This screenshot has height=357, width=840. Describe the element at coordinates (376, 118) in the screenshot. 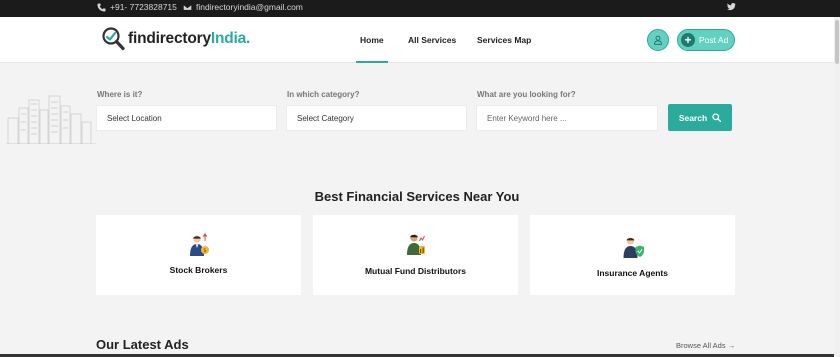

I see `category-select: Select Category` at that location.